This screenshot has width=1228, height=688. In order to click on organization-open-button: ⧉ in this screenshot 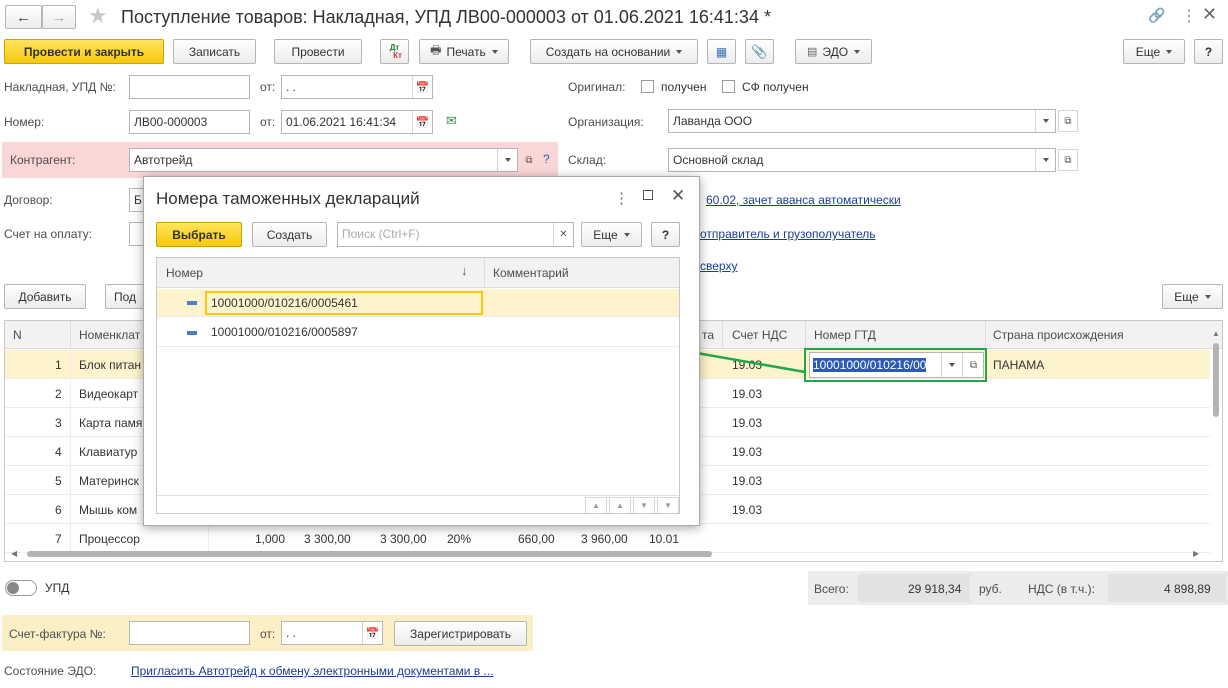, I will do `click(1068, 121)`.